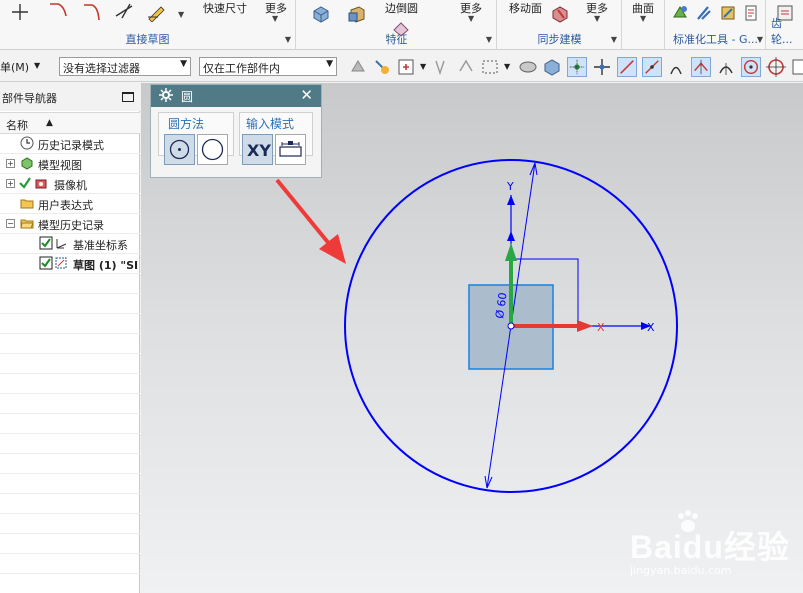 The image size is (803, 593). I want to click on bolt-icon, so click(728, 13).